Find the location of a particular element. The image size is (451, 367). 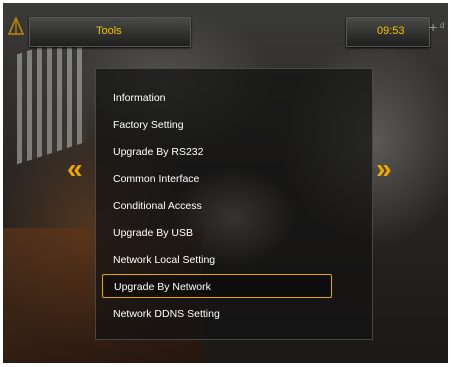

menu-item-conditional-access: Conditional Access is located at coordinates (217, 206).